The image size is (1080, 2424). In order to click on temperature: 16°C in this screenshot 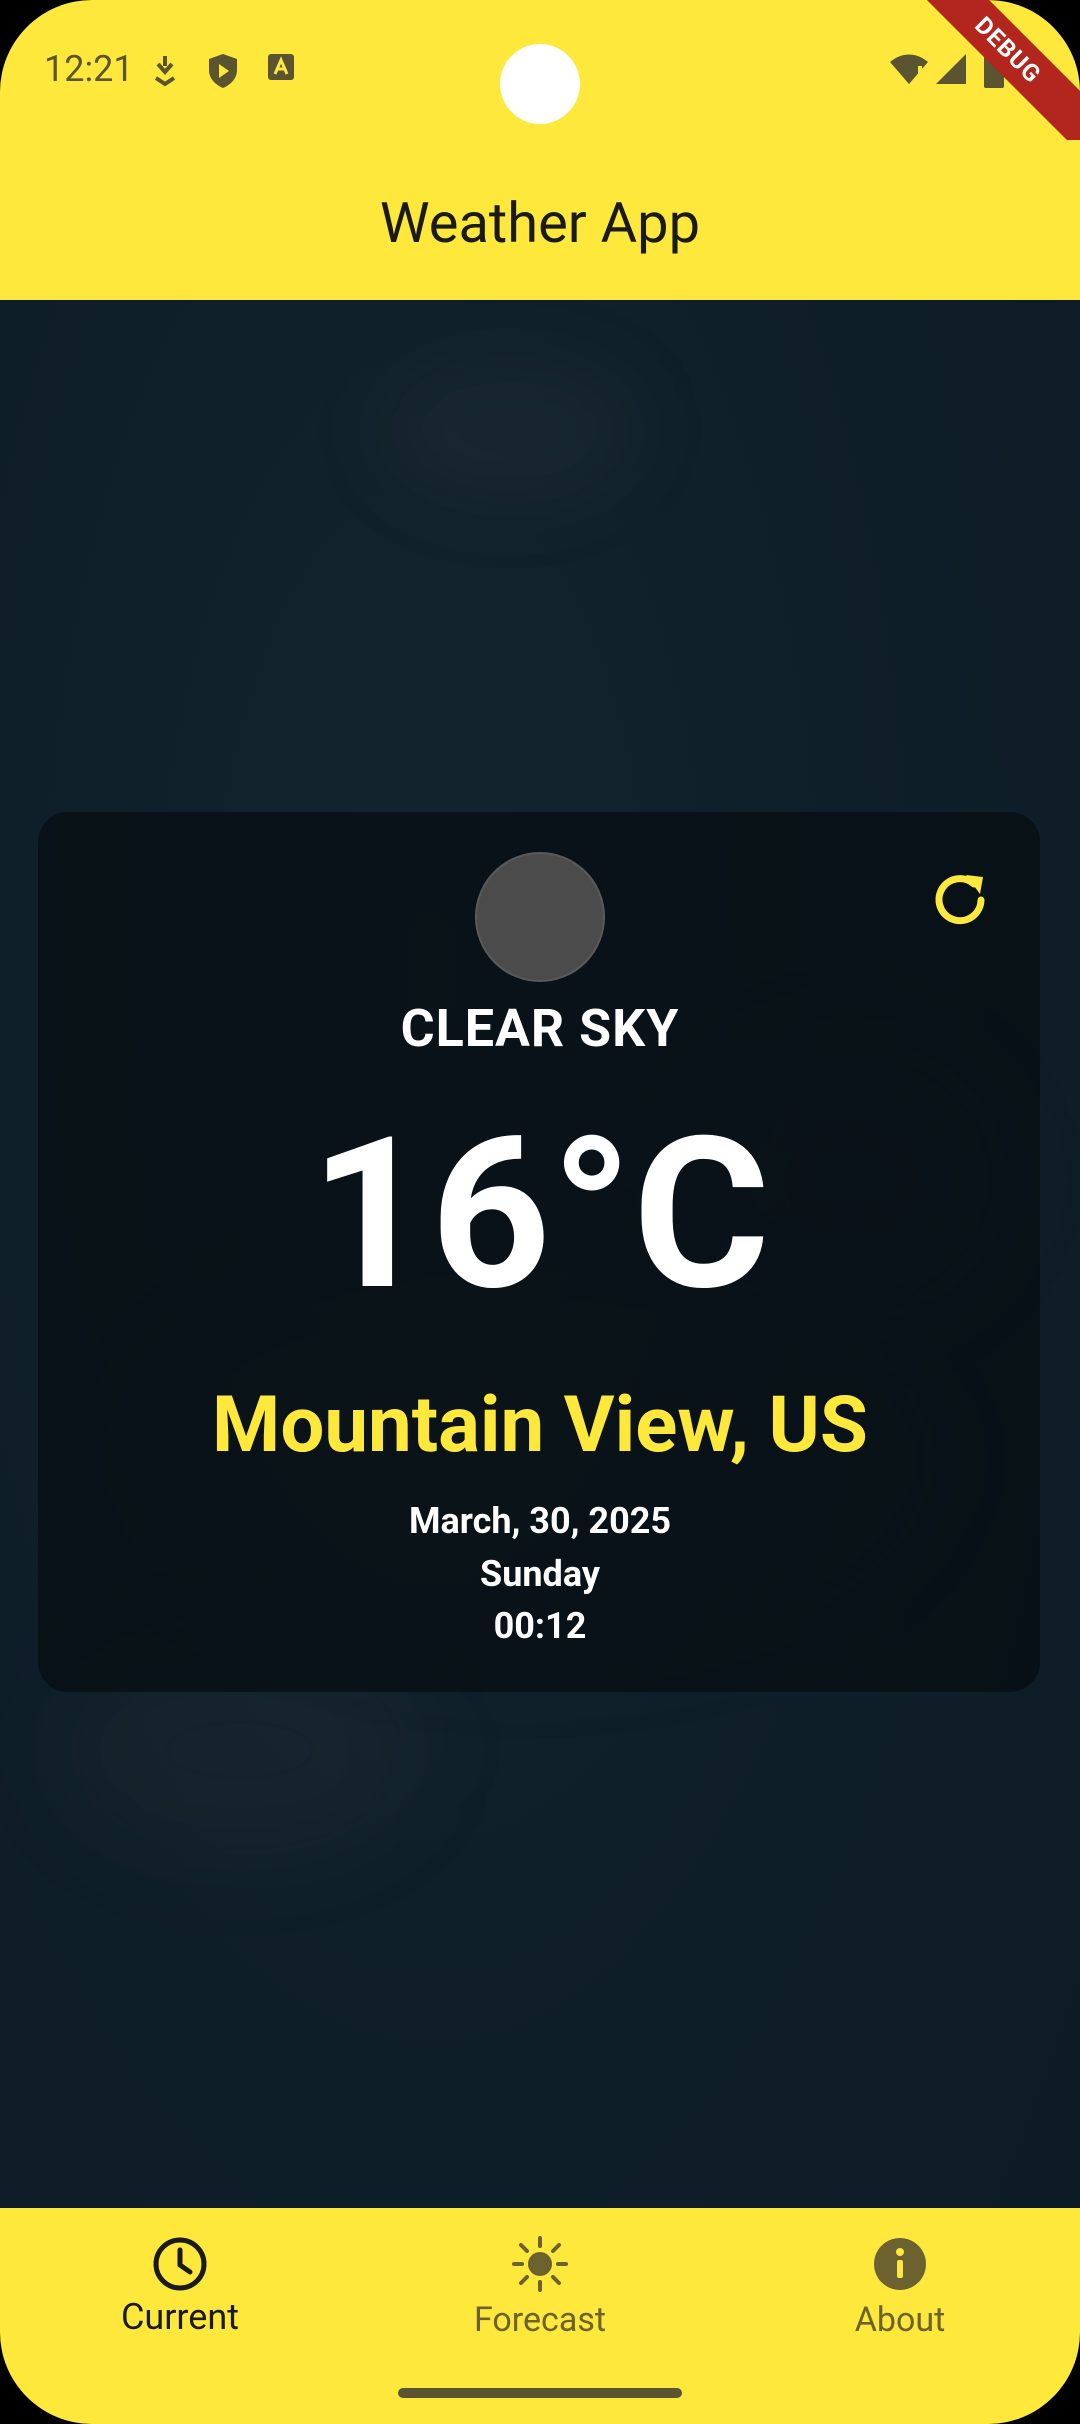, I will do `click(540, 1215)`.